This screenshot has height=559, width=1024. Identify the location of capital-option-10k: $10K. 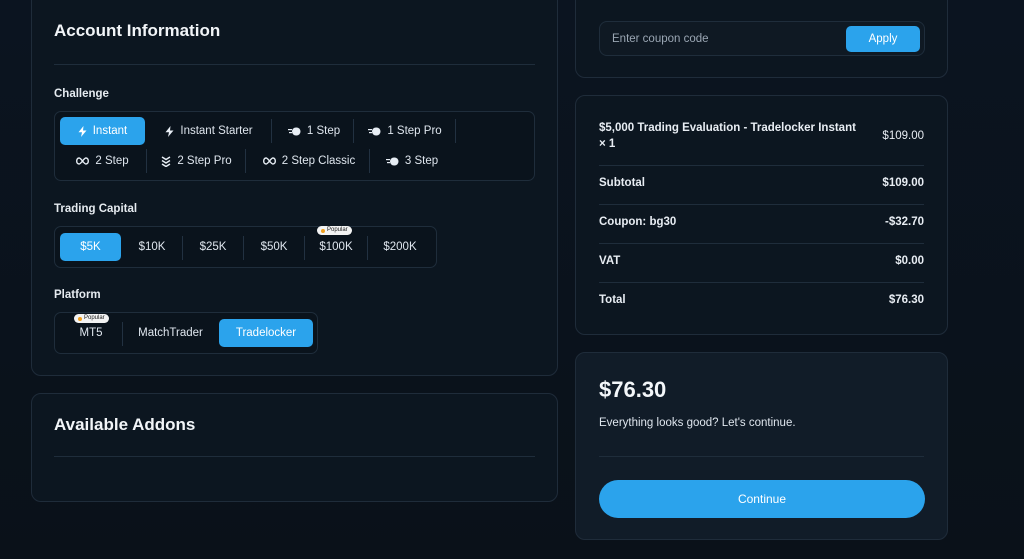
(152, 247).